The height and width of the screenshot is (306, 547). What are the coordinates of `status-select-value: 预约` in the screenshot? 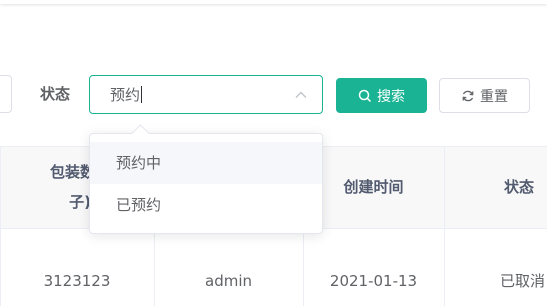 It's located at (125, 95).